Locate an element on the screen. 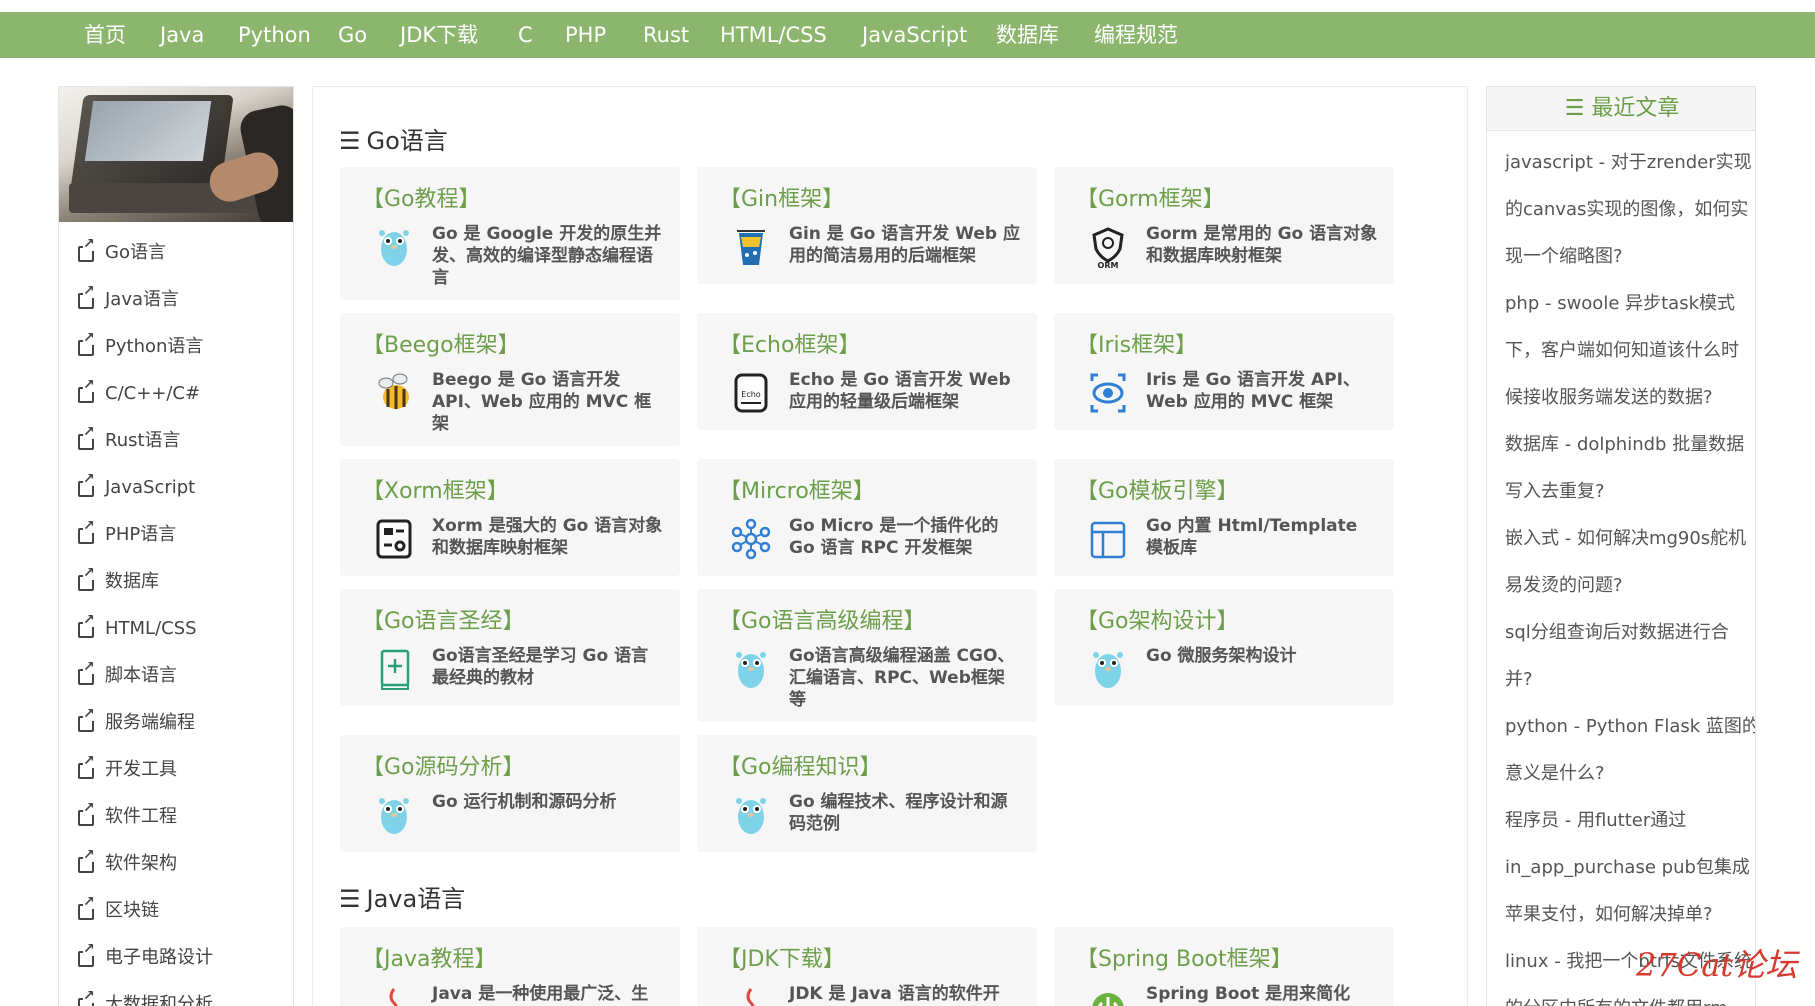 Image resolution: width=1815 pixels, height=1006 pixels. card-xorm: 【Xorm框架】 Xorm 是强大的 Go 语言对象和数据库映射框架 is located at coordinates (510, 517).